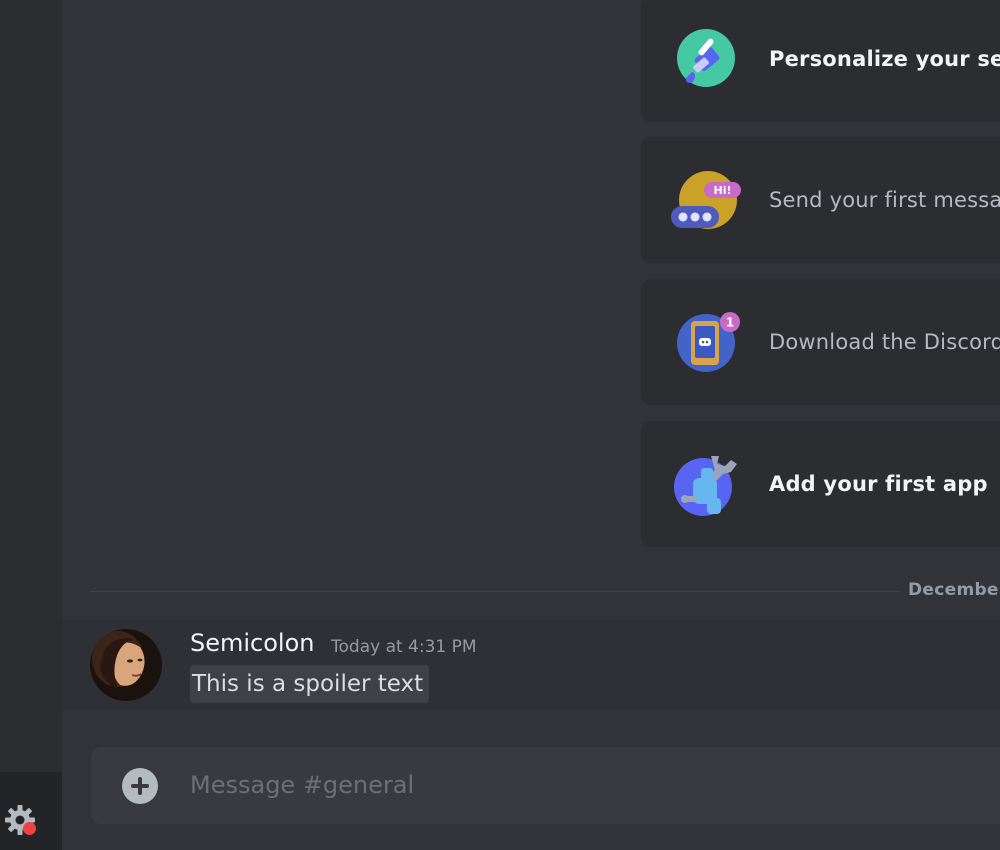 The image size is (1000, 850). I want to click on channel-sidebar-edge, so click(31, 425).